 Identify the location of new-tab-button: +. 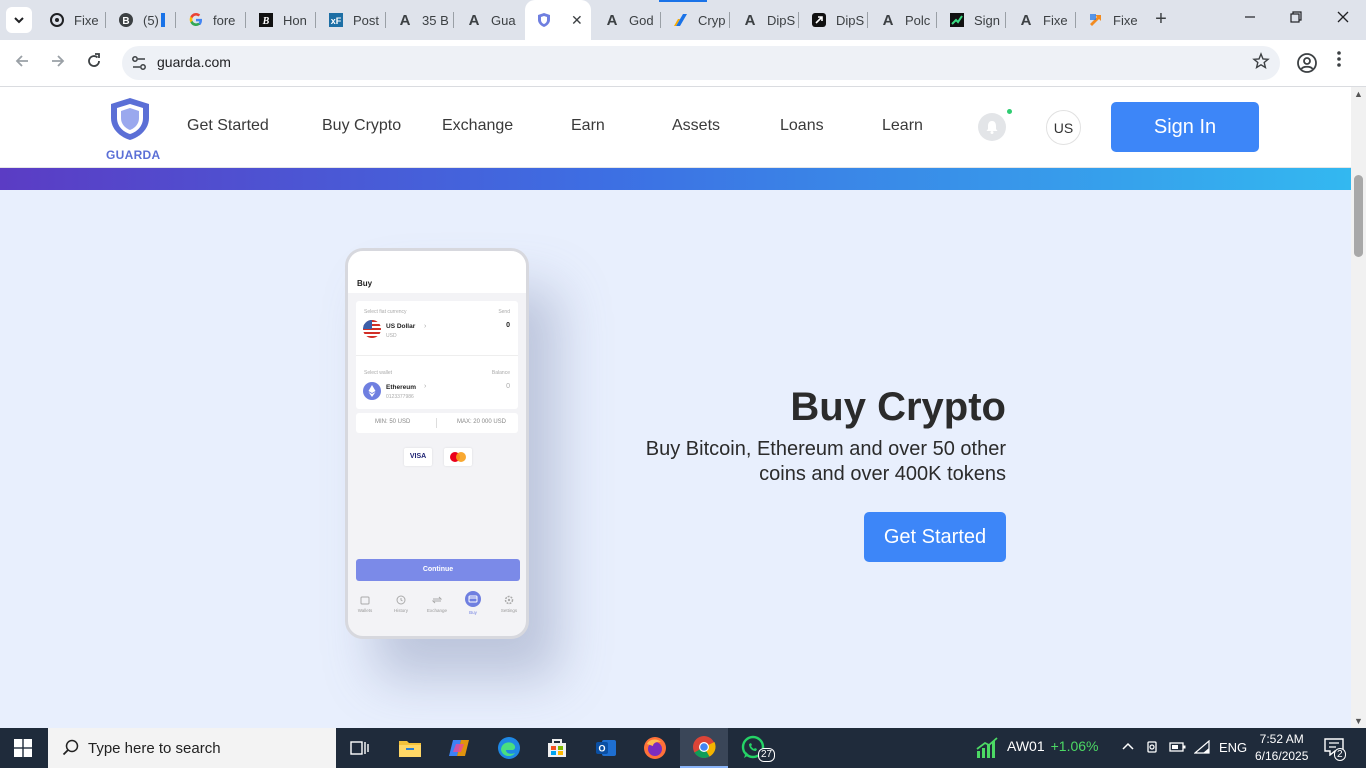
(1161, 20).